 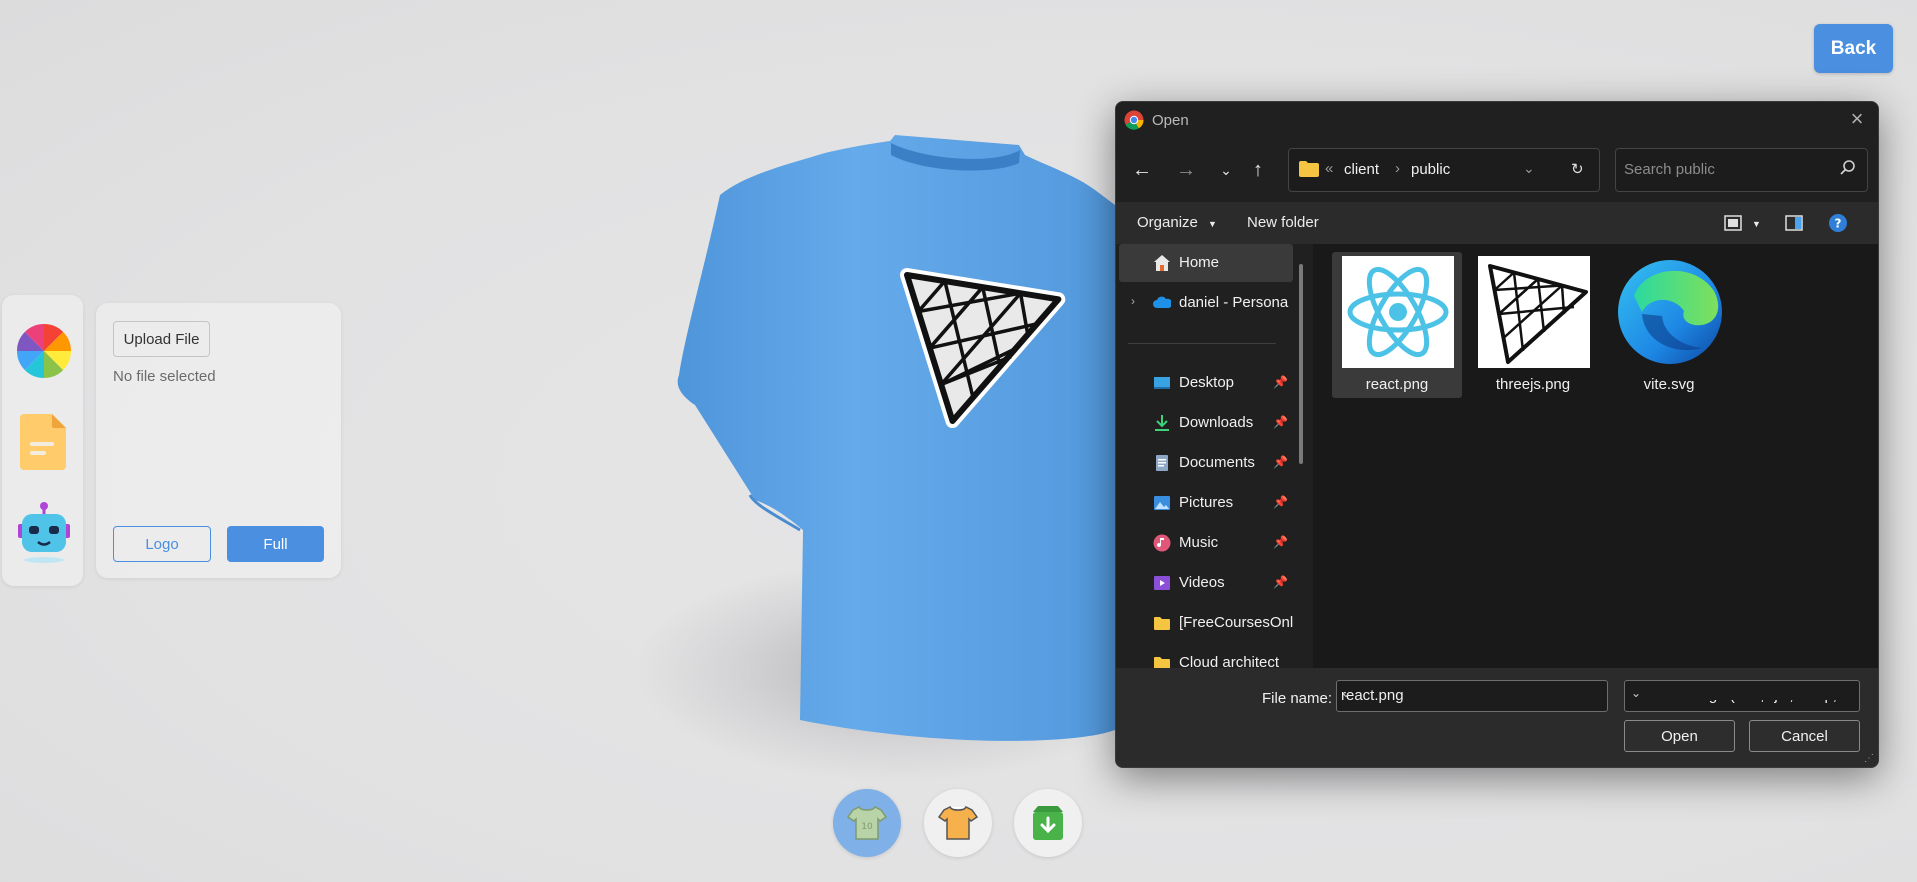 What do you see at coordinates (1497, 120) in the screenshot?
I see `dialog-titlebar: Open ×` at bounding box center [1497, 120].